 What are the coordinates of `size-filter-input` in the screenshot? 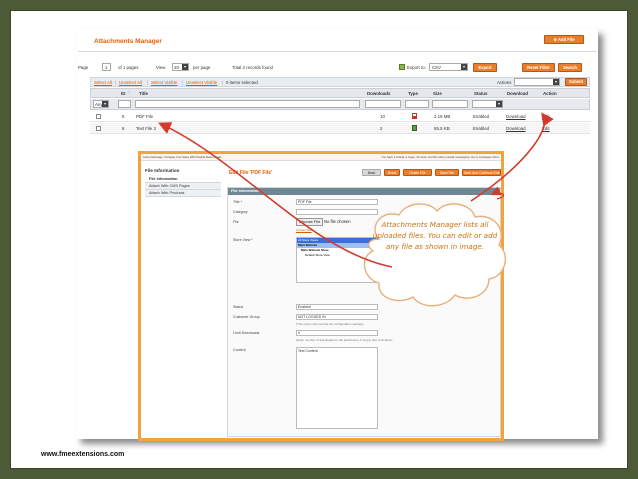 It's located at (450, 104).